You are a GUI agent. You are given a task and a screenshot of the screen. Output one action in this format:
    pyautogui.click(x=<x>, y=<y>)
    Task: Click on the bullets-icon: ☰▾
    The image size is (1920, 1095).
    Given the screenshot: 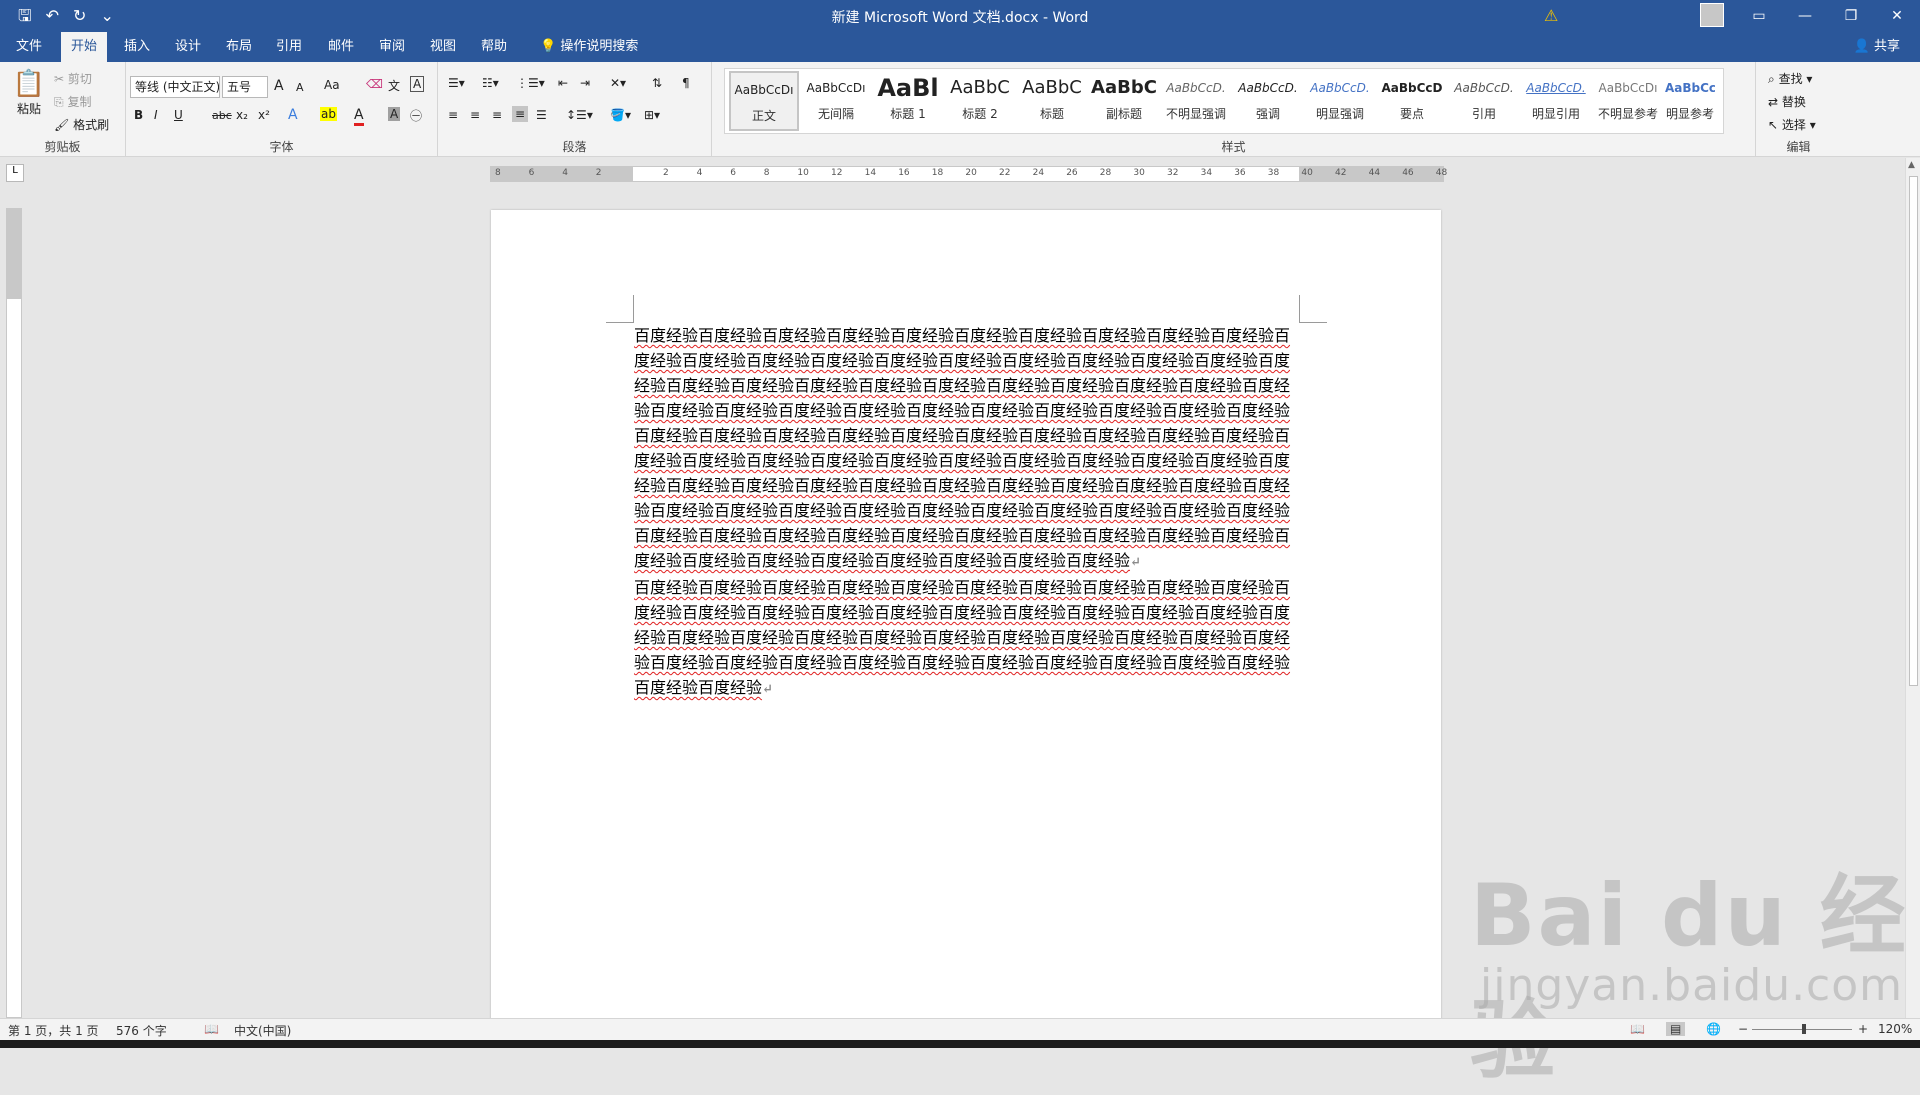 What is the action you would take?
    pyautogui.click(x=456, y=83)
    